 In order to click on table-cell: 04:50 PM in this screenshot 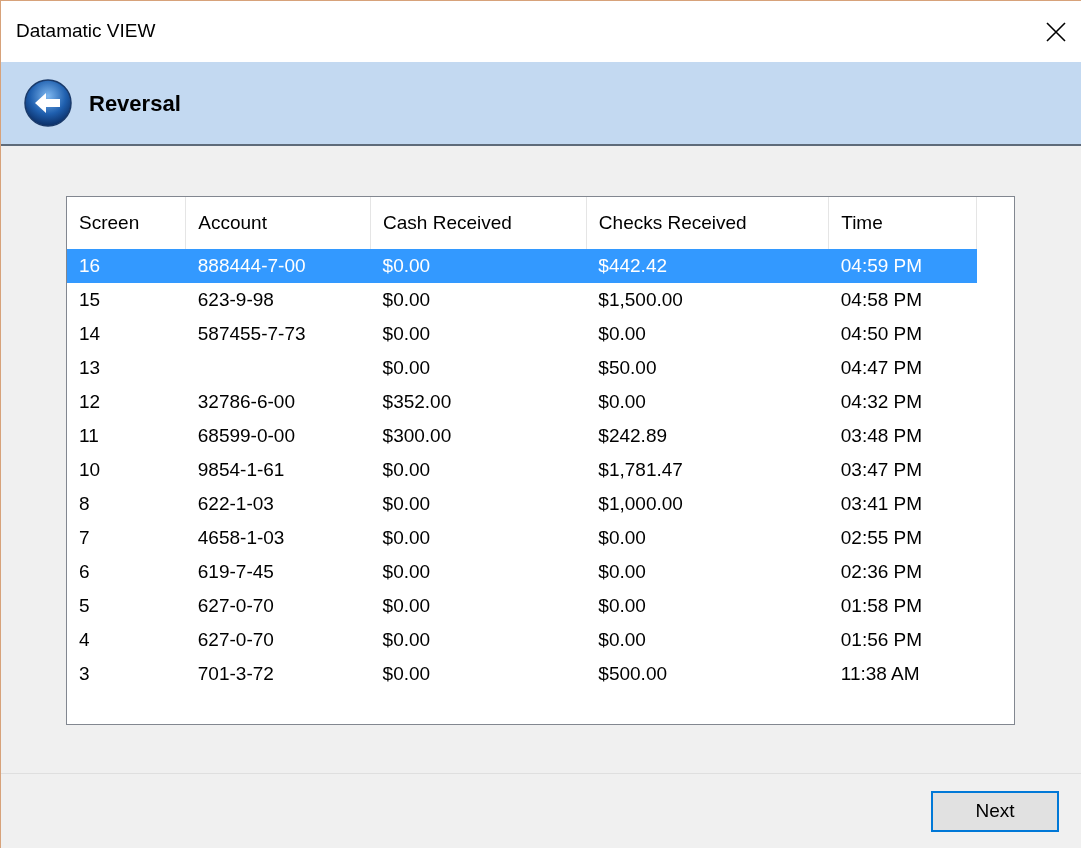, I will do `click(881, 333)`.